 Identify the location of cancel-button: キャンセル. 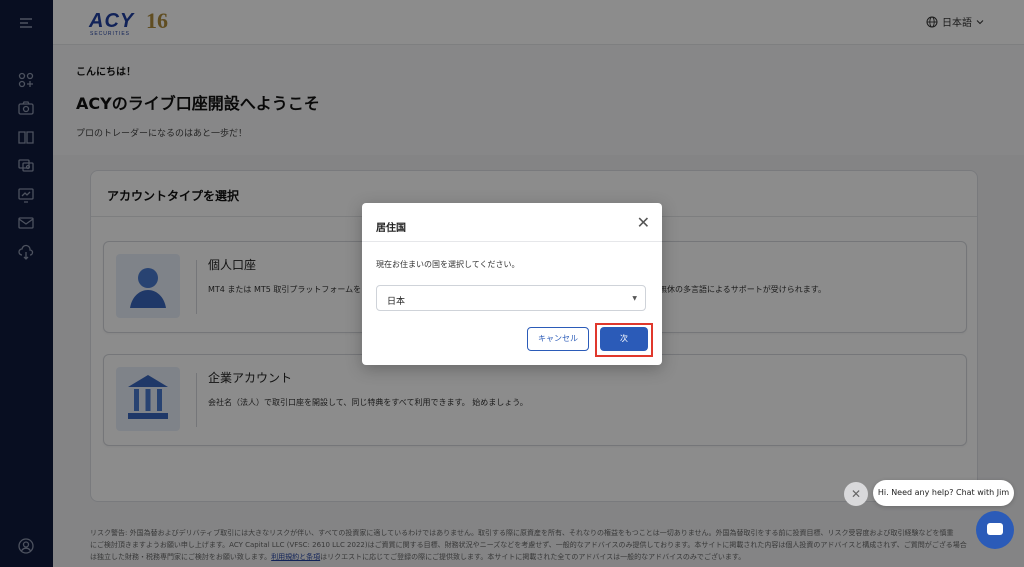
(558, 339).